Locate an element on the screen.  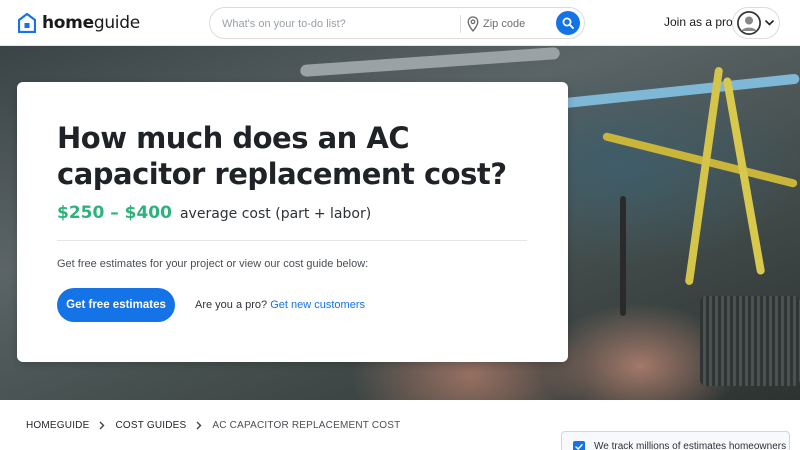
home-logo-icon is located at coordinates (27, 23).